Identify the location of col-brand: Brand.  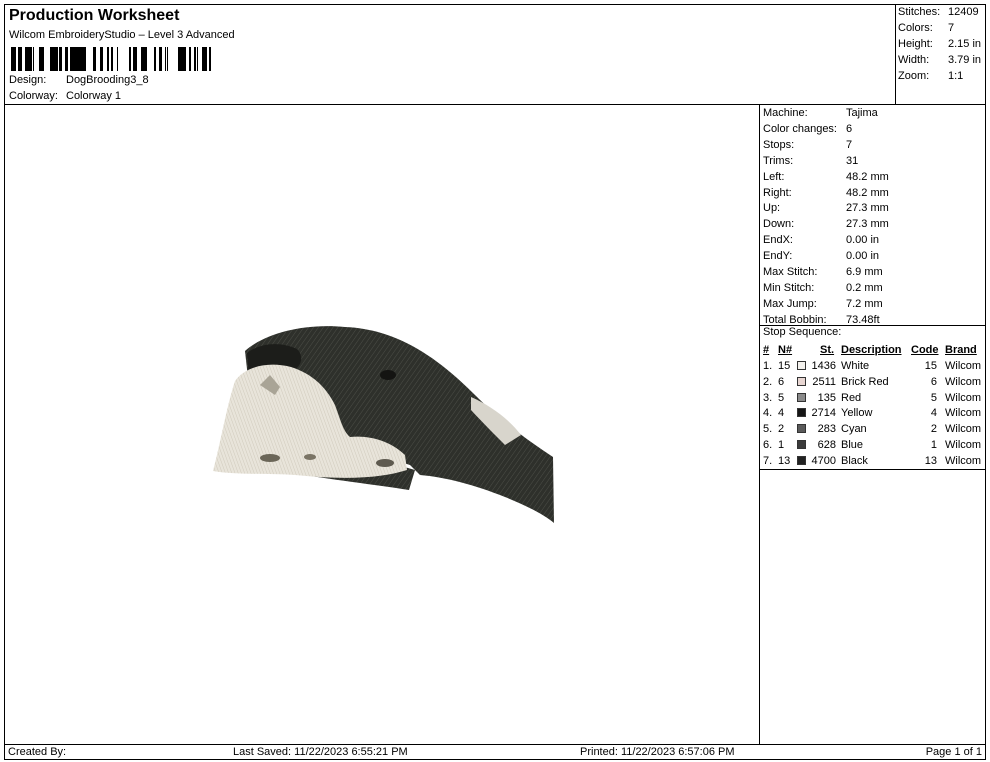
(961, 350).